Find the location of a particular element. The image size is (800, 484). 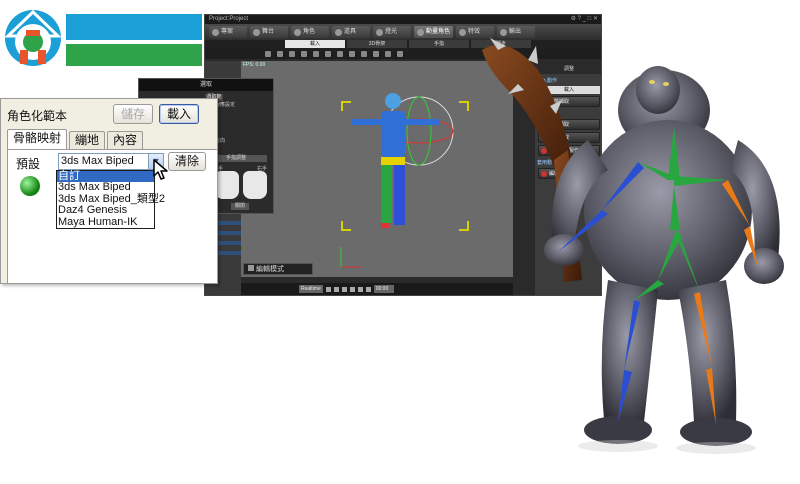

loop-icon is located at coordinates (360, 289).